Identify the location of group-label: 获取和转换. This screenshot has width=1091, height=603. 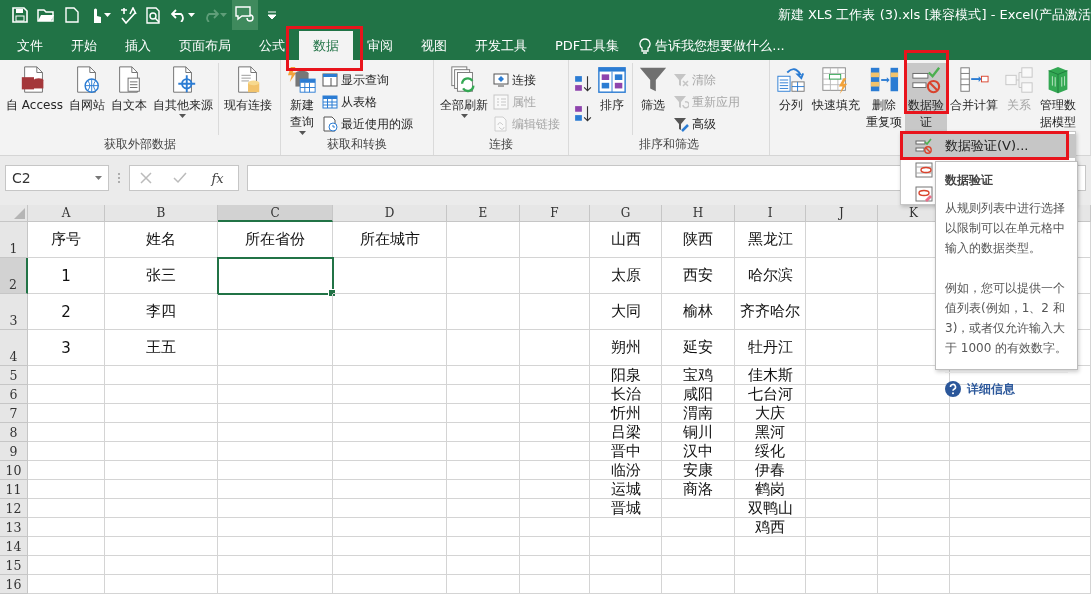
(357, 144).